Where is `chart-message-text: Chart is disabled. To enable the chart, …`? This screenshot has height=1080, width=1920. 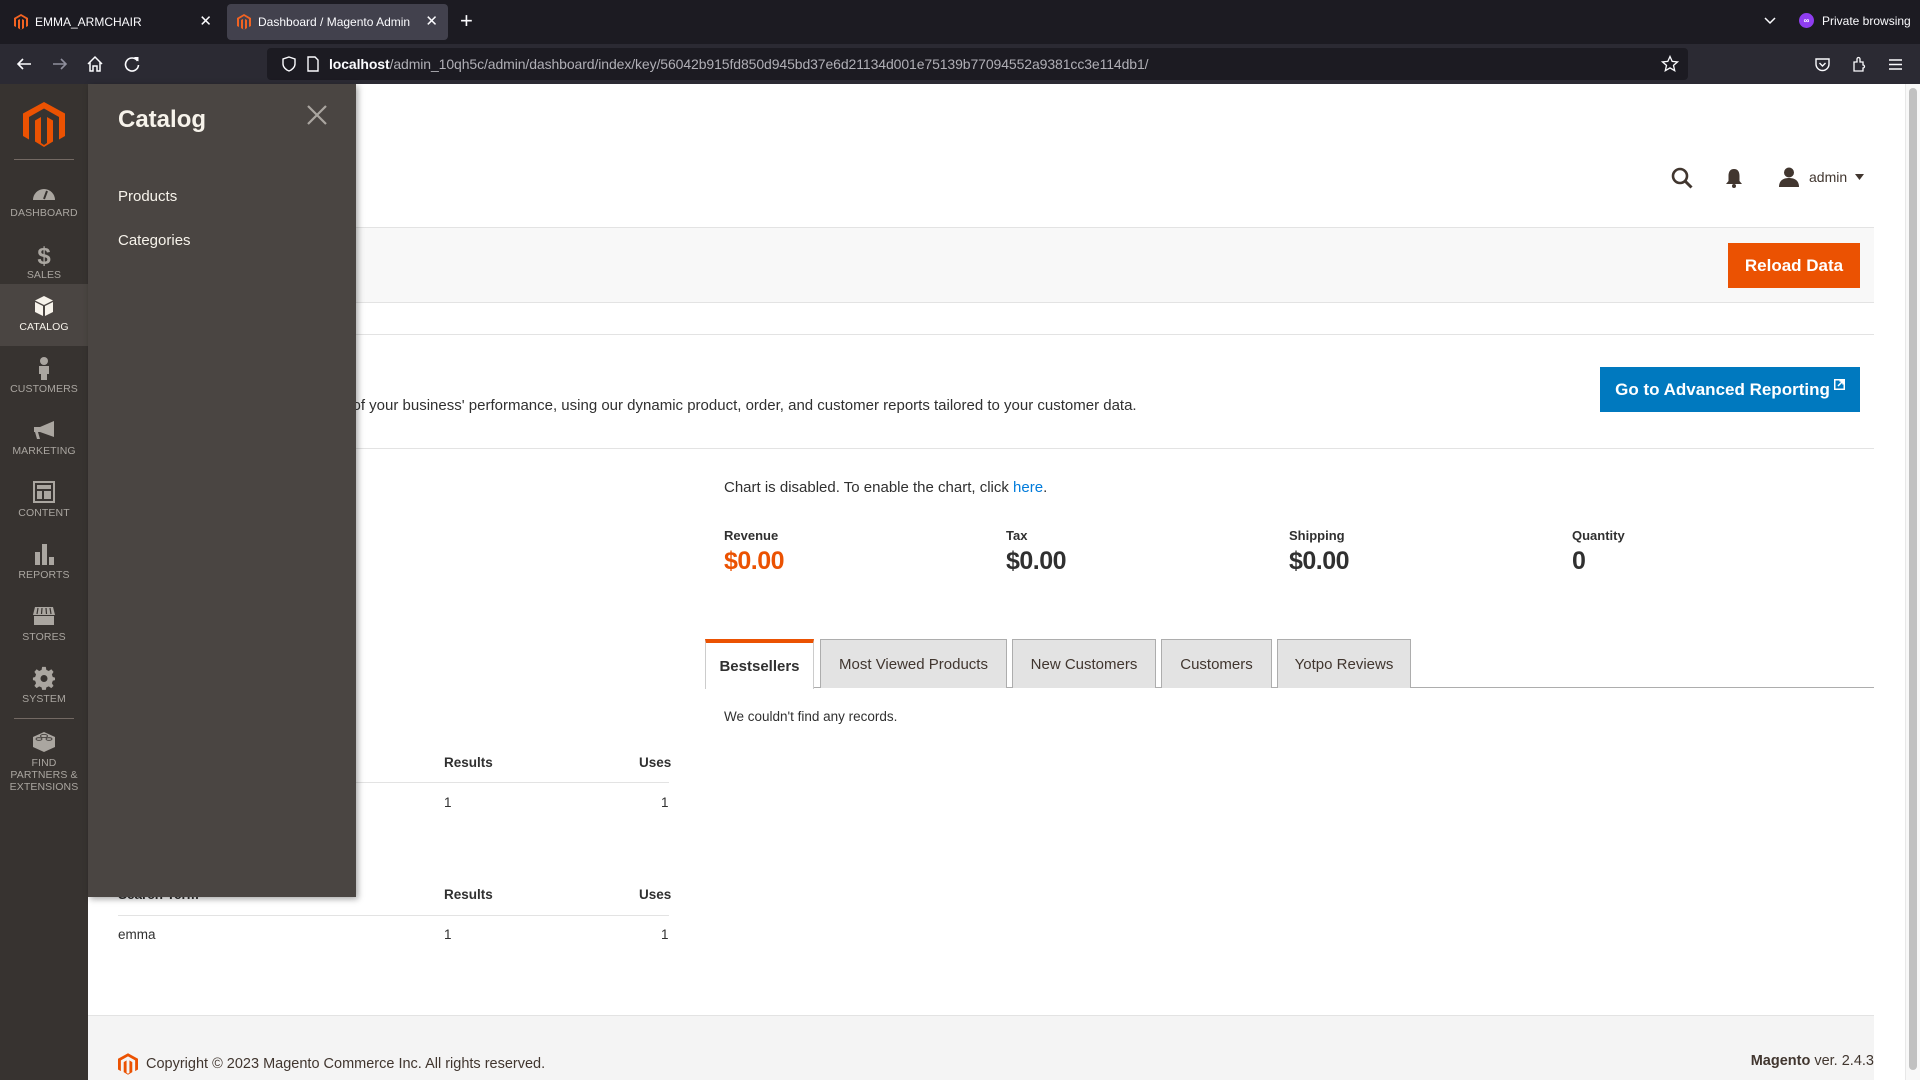
chart-message-text: Chart is disabled. To enable the chart, … is located at coordinates (869, 487).